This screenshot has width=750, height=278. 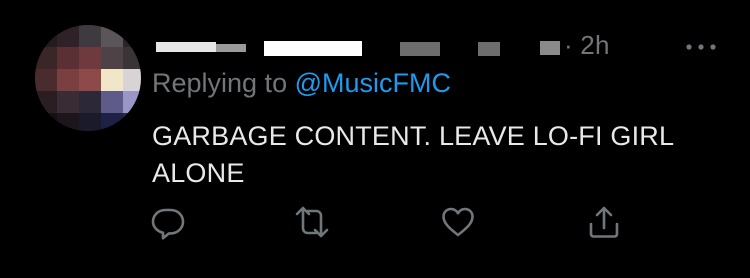 I want to click on reply-button, so click(x=168, y=222).